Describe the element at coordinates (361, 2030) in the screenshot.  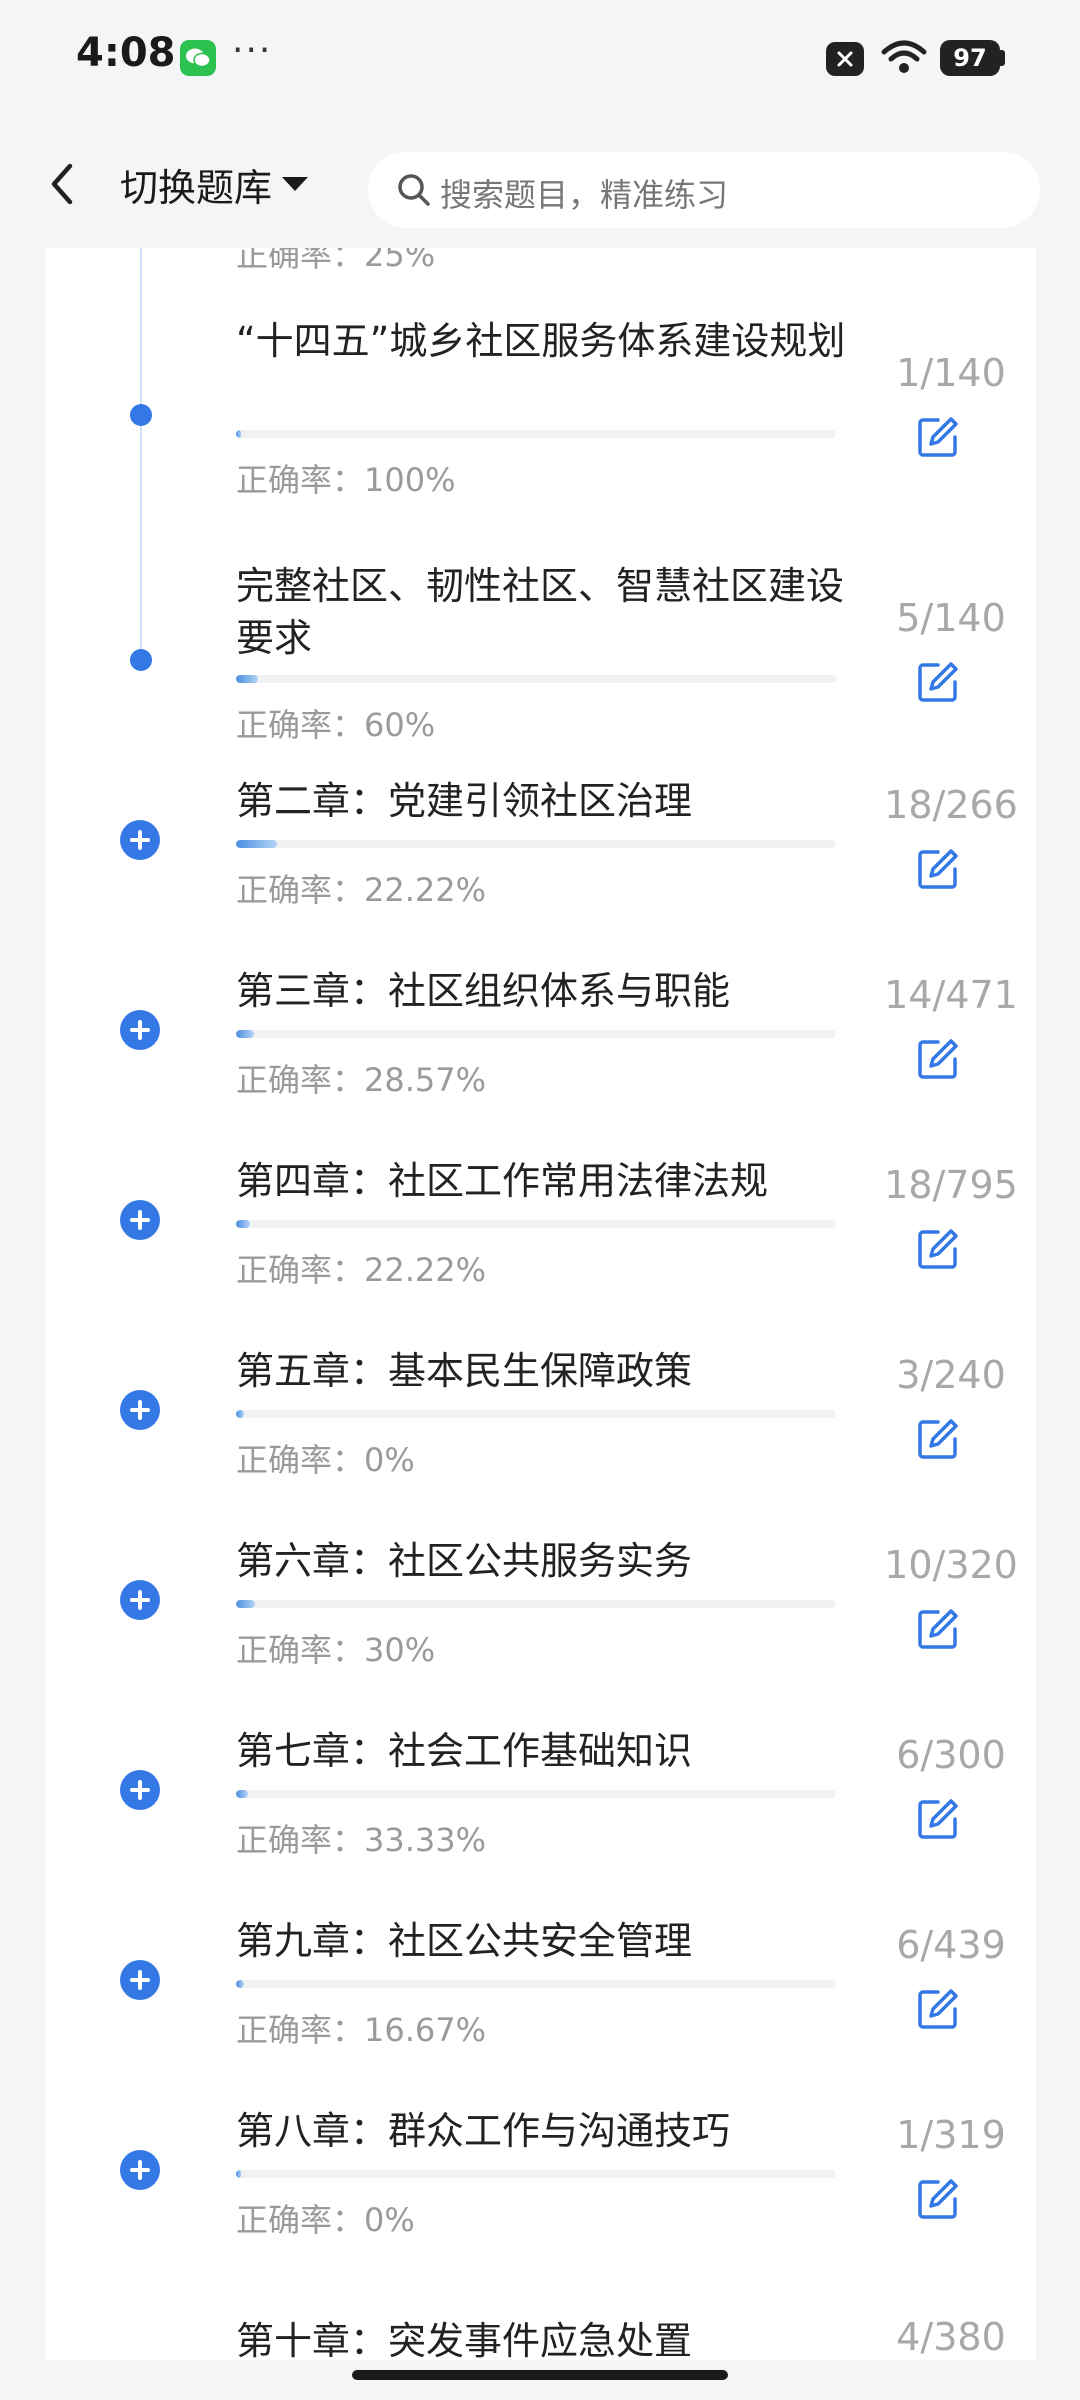
I see `accuracy-text: 正确率：16.67%` at that location.